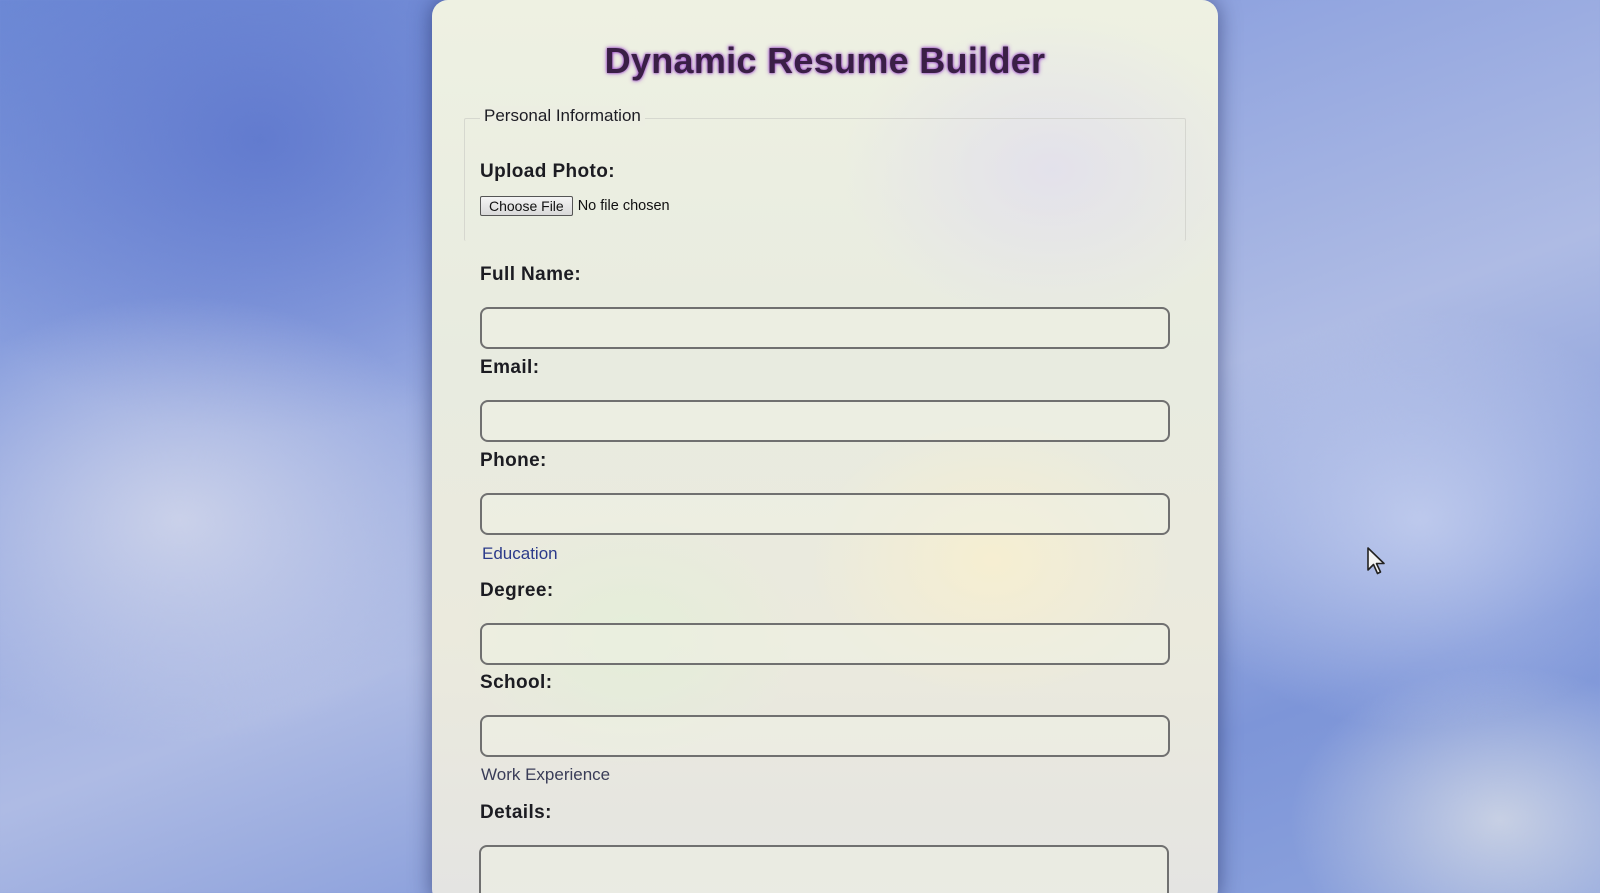 The height and width of the screenshot is (893, 1600). Describe the element at coordinates (825, 736) in the screenshot. I see `school-input` at that location.